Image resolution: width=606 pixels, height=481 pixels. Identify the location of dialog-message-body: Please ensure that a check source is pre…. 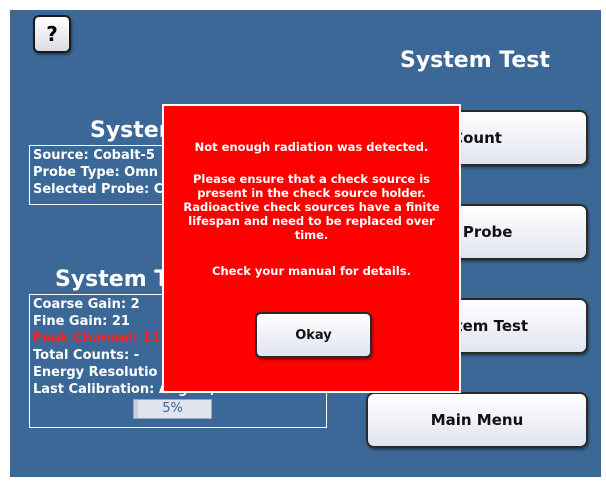
(311, 207).